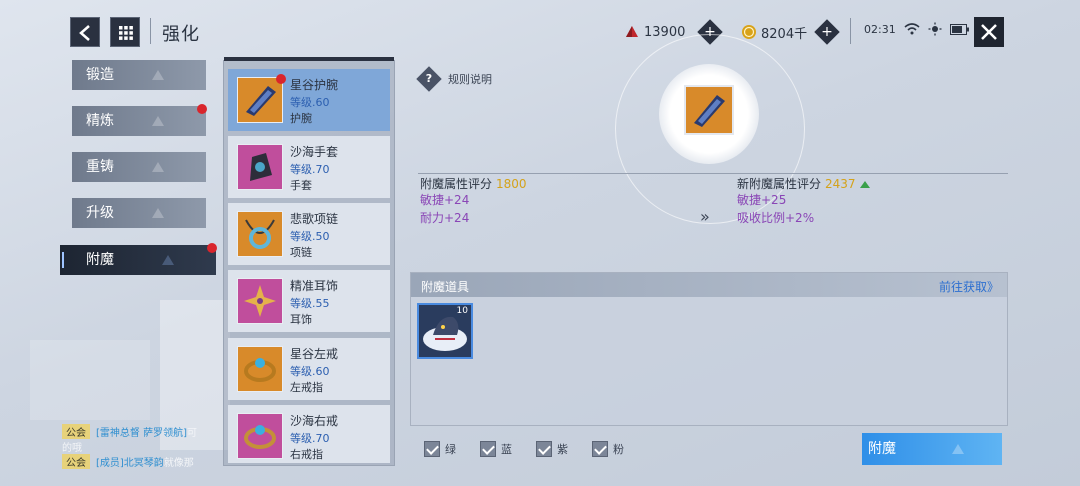 This screenshot has height=486, width=1080. What do you see at coordinates (309, 301) in the screenshot?
I see `equipment-item-earring: 精准耳饰 等级.55 耳饰` at bounding box center [309, 301].